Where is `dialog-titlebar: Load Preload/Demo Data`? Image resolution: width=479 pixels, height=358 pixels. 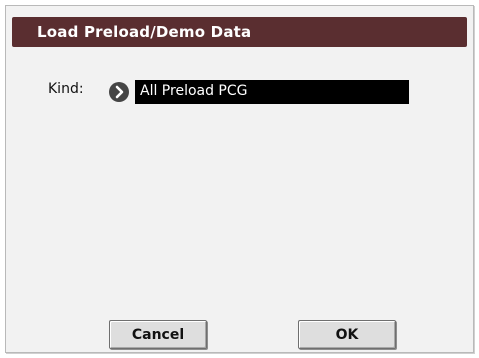
dialog-titlebar: Load Preload/Demo Data is located at coordinates (239, 32).